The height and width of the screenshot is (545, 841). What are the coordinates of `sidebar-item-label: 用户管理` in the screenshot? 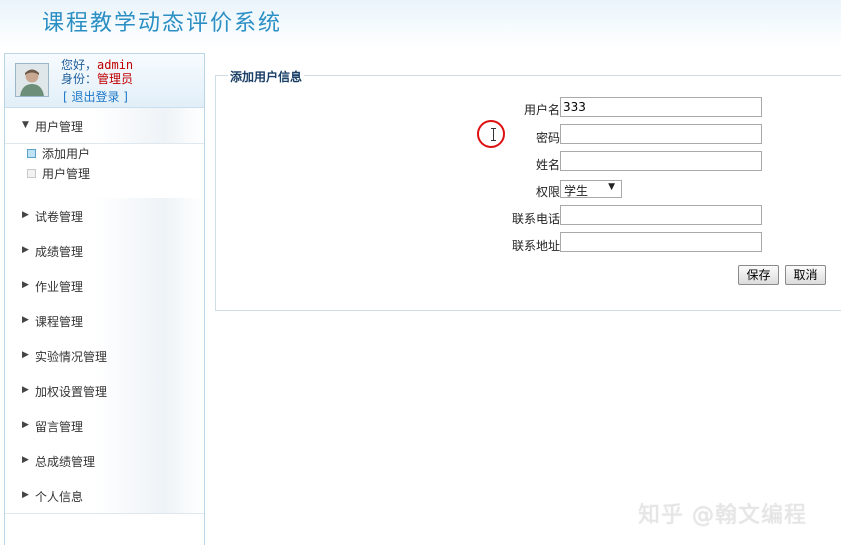 It's located at (66, 174).